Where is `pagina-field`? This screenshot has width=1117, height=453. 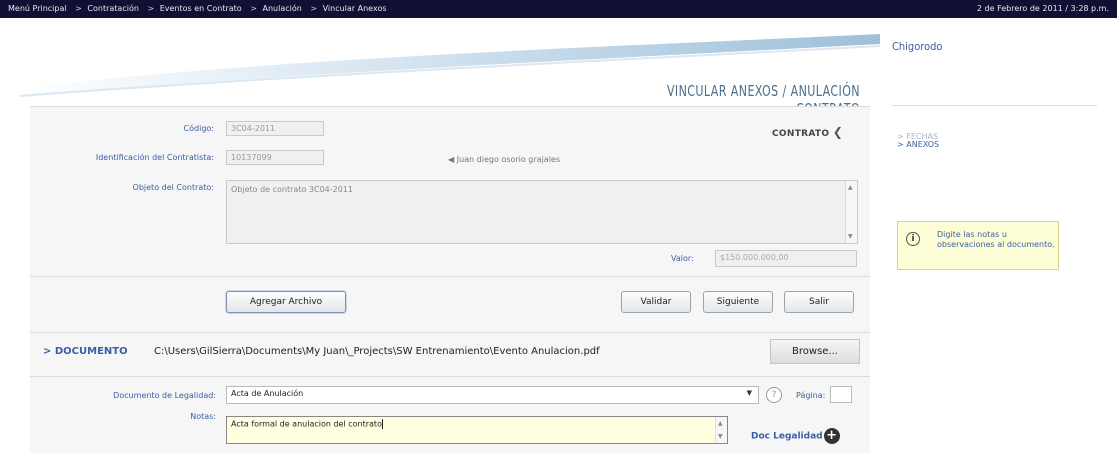 pagina-field is located at coordinates (841, 394).